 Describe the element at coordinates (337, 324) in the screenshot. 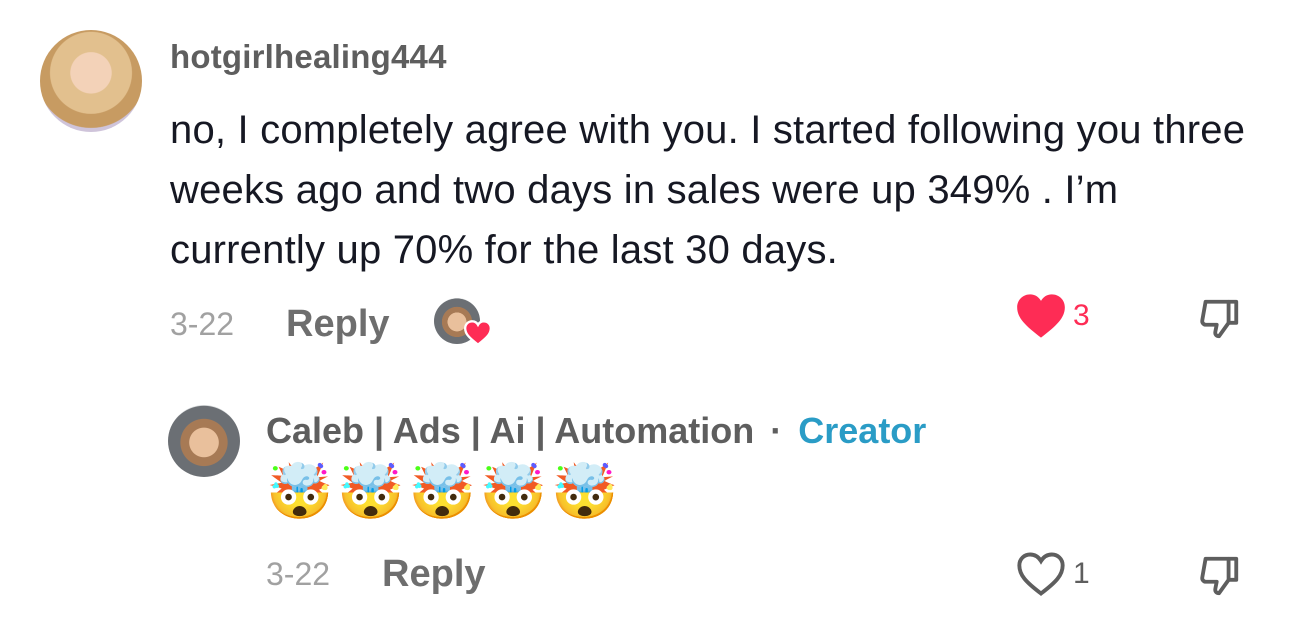

I see `comment-reply-button: Reply` at that location.